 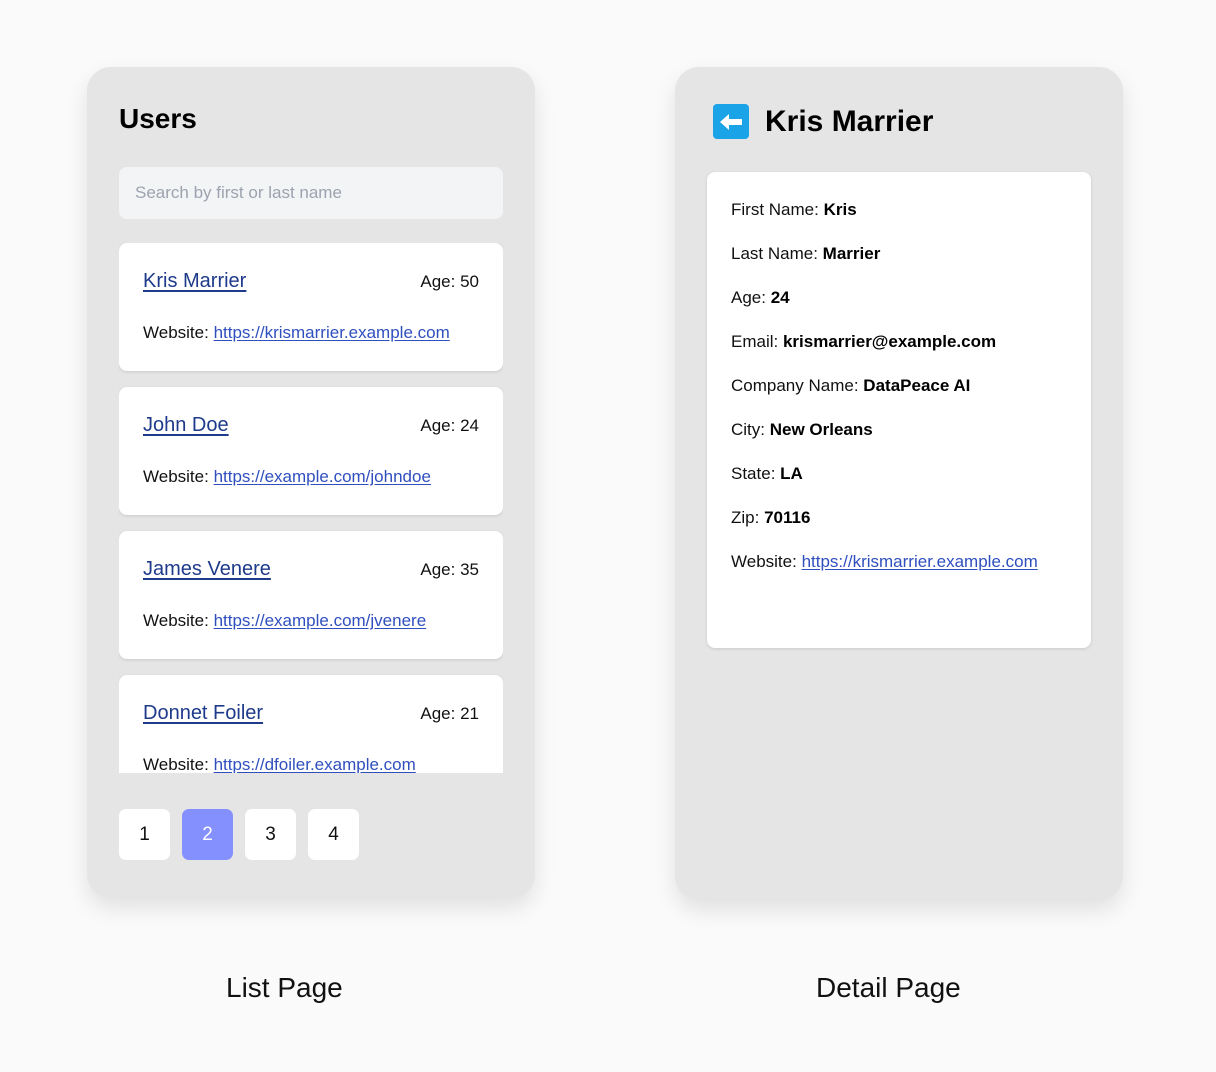 What do you see at coordinates (753, 473) in the screenshot?
I see `field-label: State:` at bounding box center [753, 473].